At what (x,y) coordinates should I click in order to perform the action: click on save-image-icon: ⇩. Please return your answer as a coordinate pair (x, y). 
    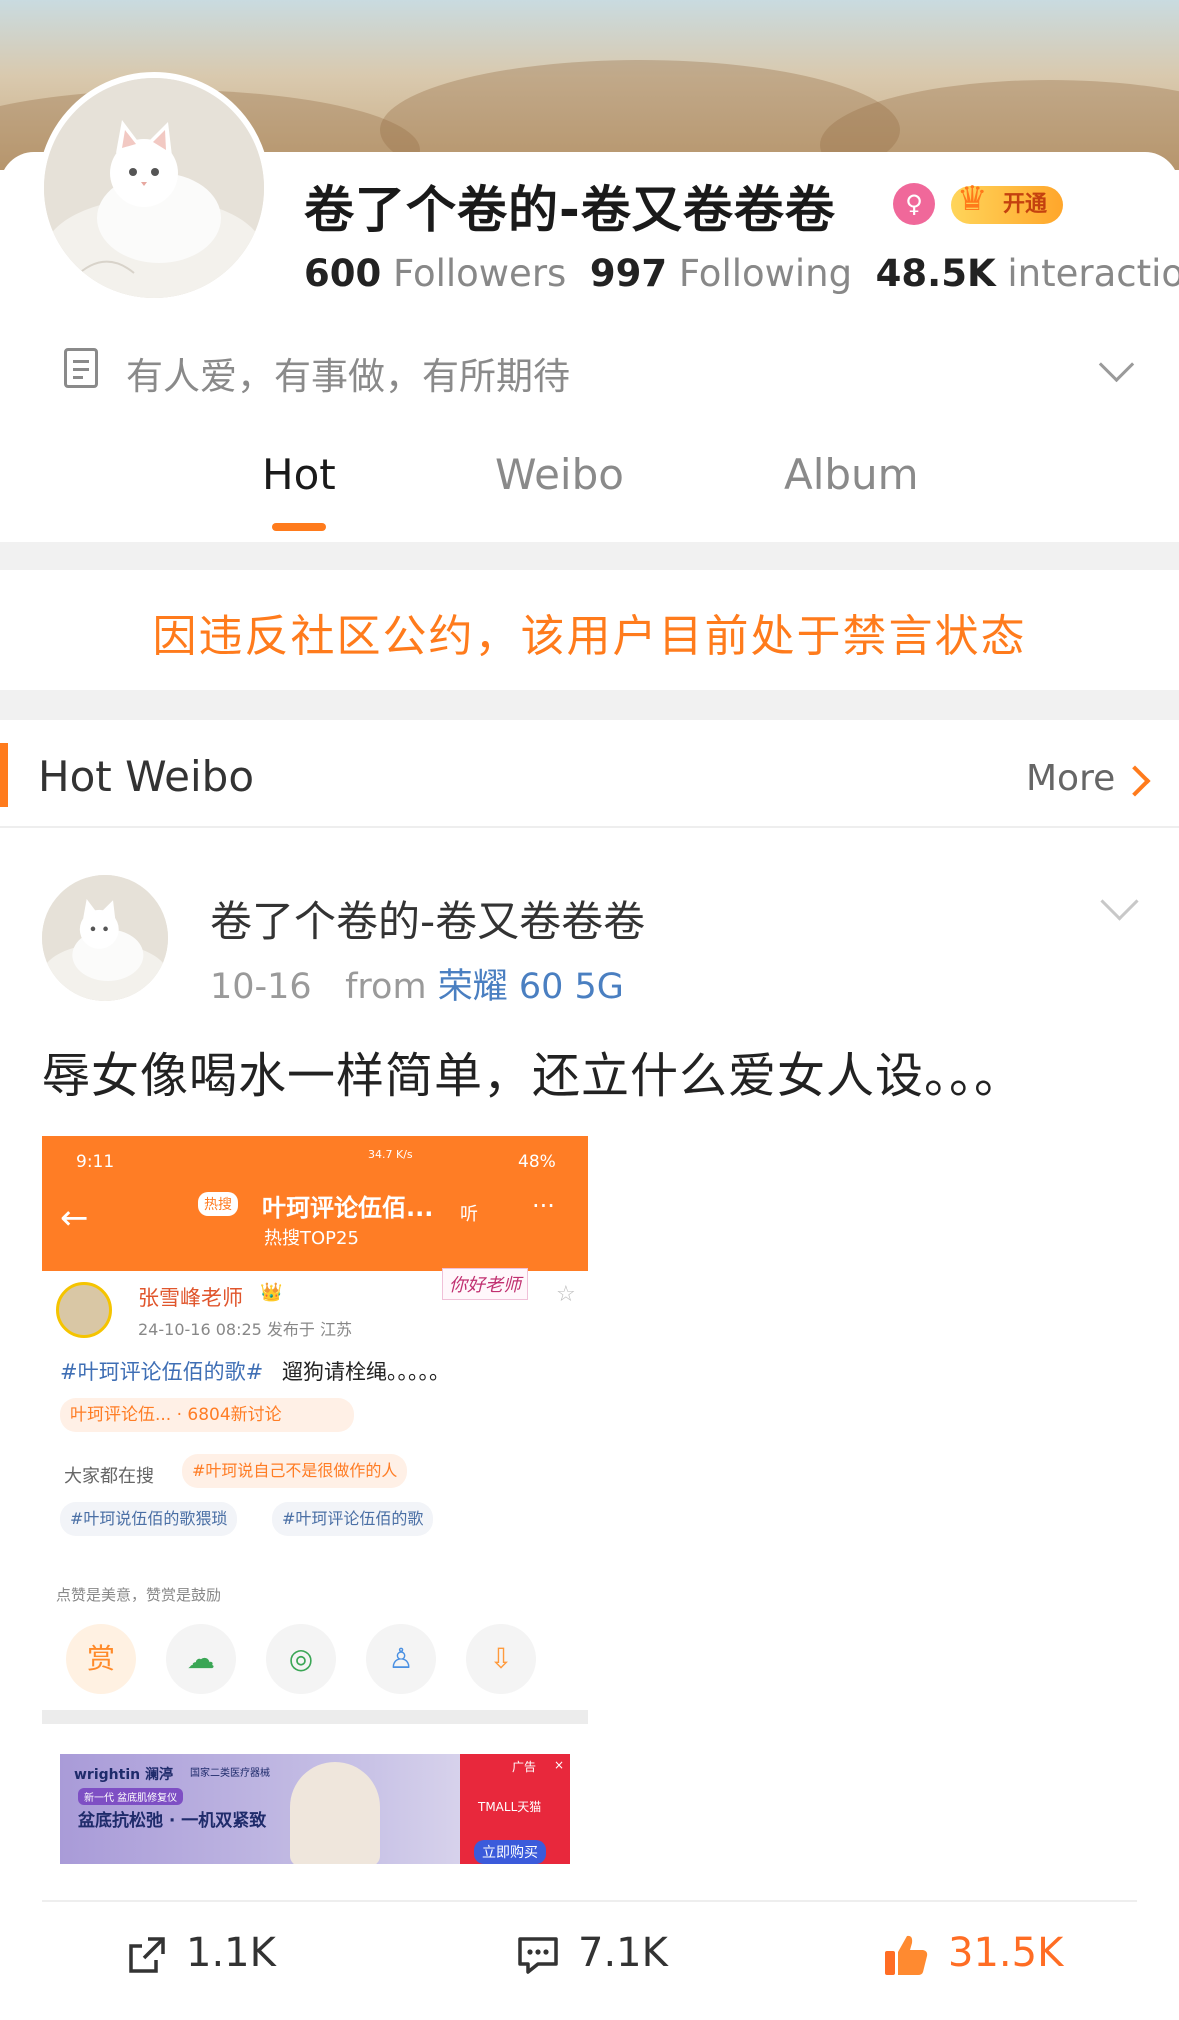
    Looking at the image, I should click on (501, 1659).